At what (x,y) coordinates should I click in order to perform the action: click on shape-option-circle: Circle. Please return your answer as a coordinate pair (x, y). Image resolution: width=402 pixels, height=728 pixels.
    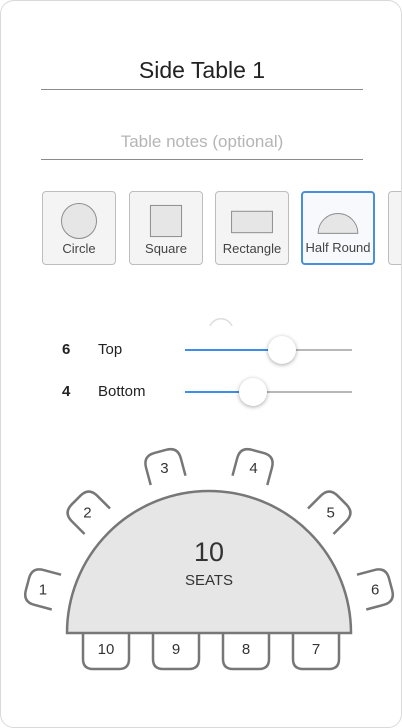
    Looking at the image, I should click on (79, 228).